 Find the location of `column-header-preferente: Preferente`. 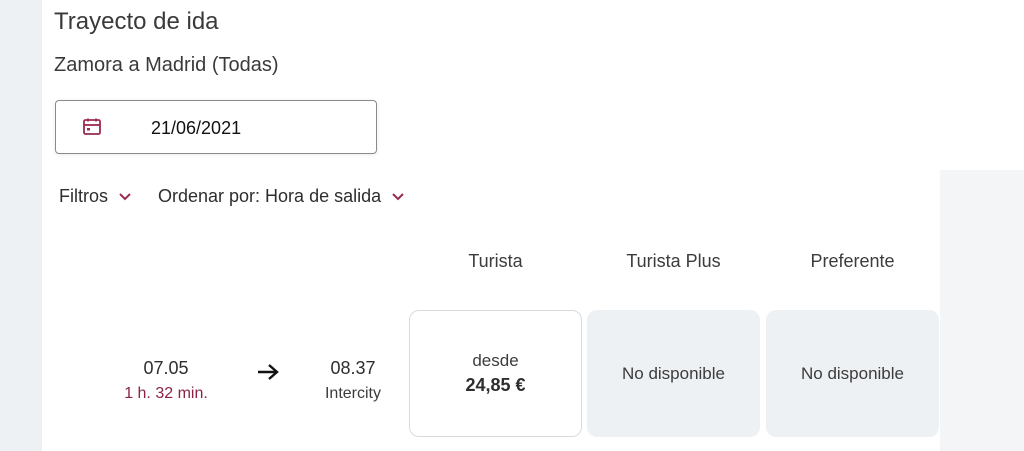

column-header-preferente: Preferente is located at coordinates (852, 261).